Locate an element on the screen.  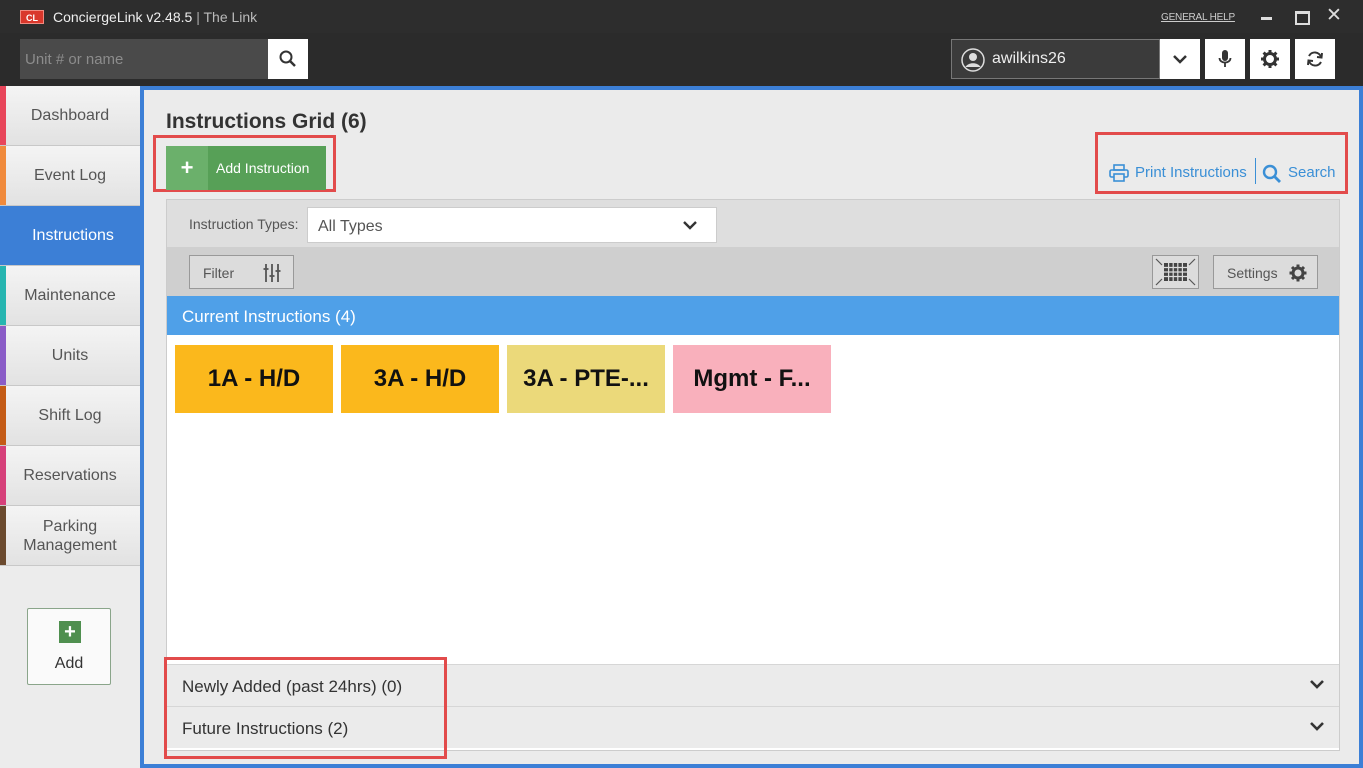
sliders-icon is located at coordinates (272, 273).